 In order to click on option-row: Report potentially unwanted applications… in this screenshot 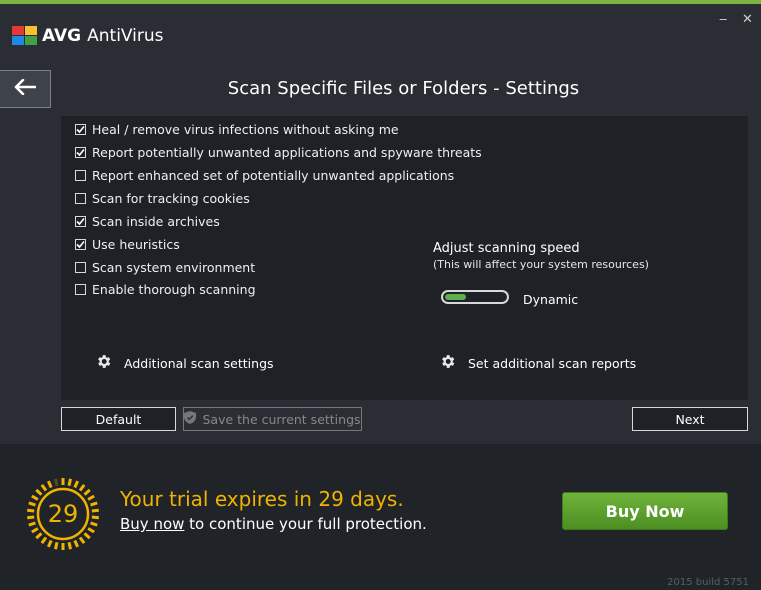, I will do `click(278, 152)`.